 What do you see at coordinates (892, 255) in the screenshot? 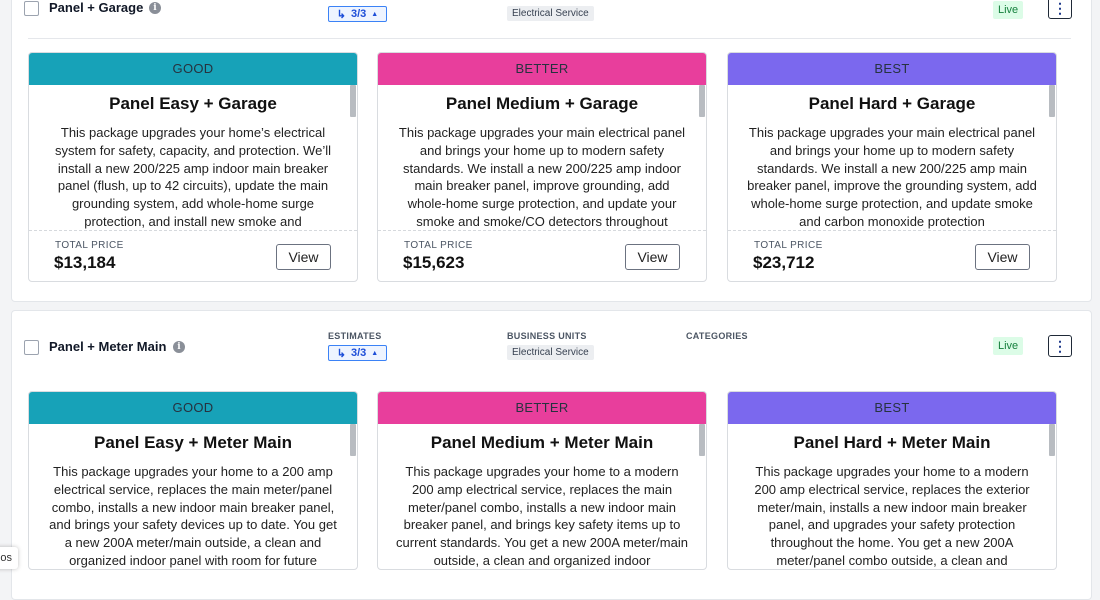
I see `card-footer: TOTAL PRICE $23,712 View` at bounding box center [892, 255].